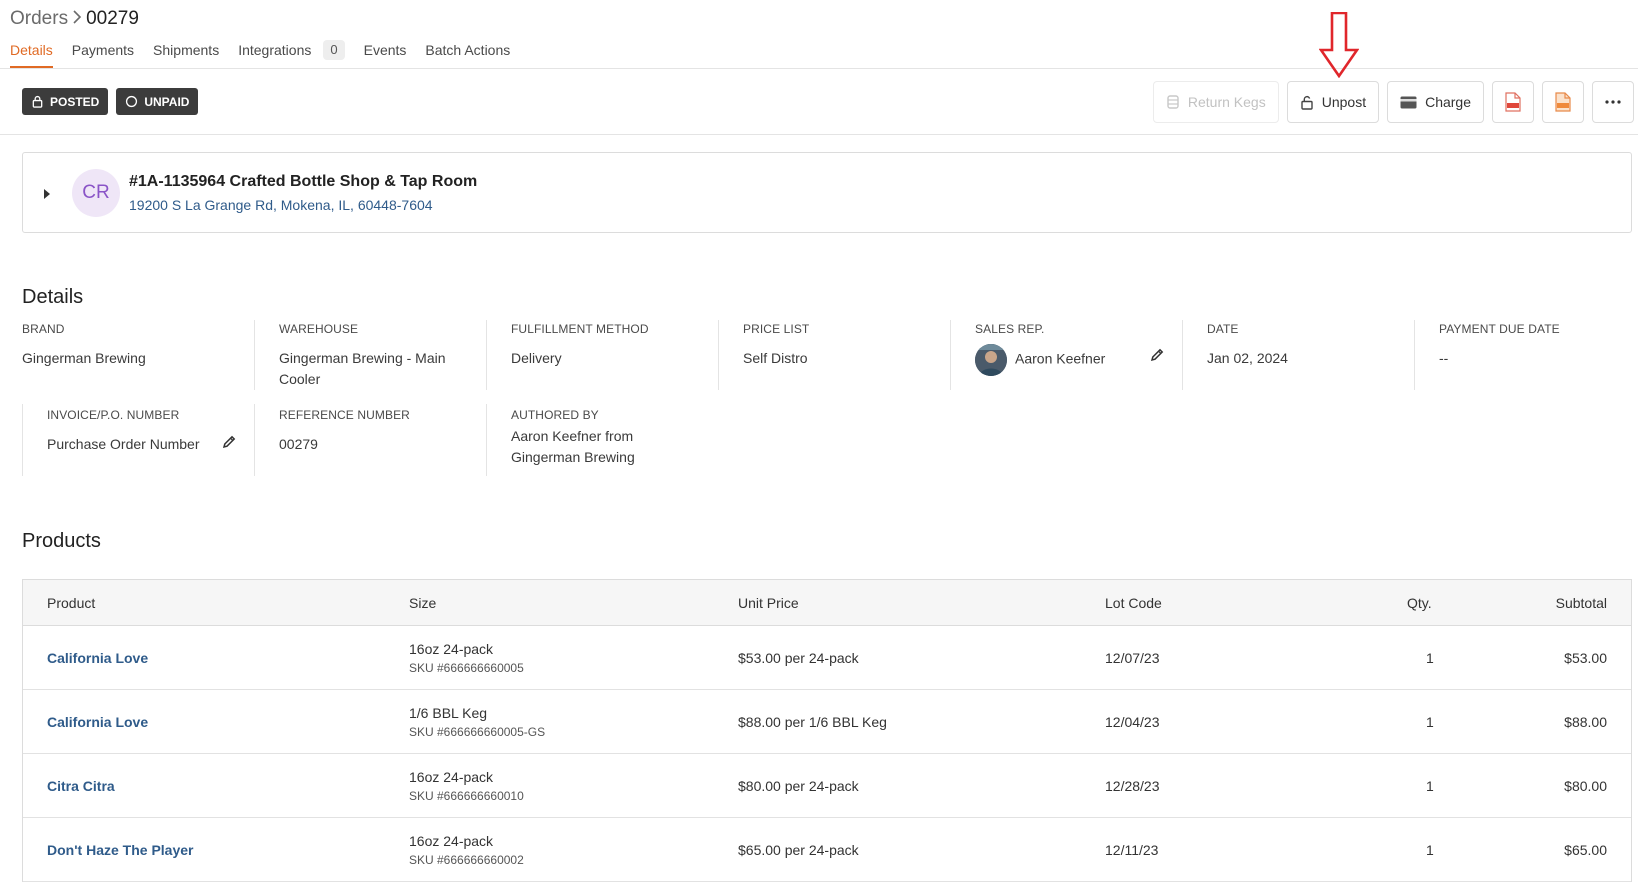 The image size is (1638, 885). Describe the element at coordinates (1444, 358) in the screenshot. I see `payment-due-value: --` at that location.